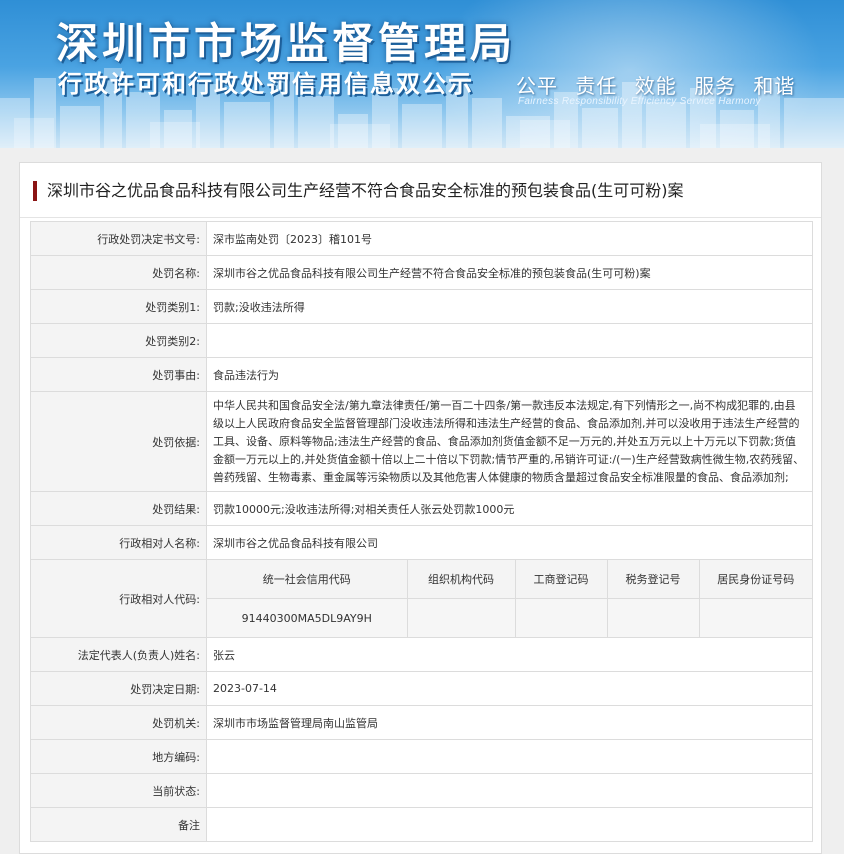  Describe the element at coordinates (755, 579) in the screenshot. I see `header-id-number: 居民身份证号码` at that location.